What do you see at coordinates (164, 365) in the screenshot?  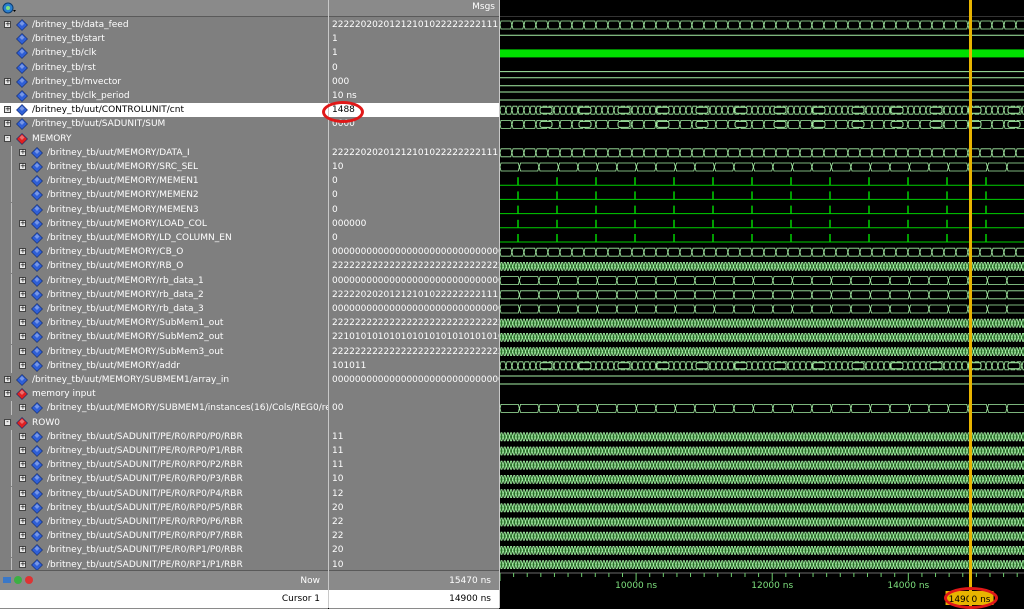 I see `signal-row: + /britney_tb/uut/MEMORY/addr` at bounding box center [164, 365].